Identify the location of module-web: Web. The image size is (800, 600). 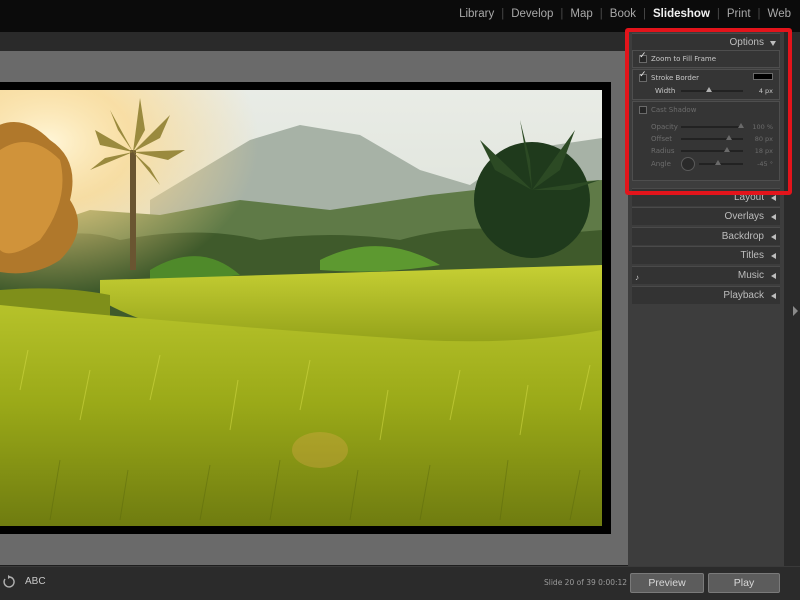
(779, 14).